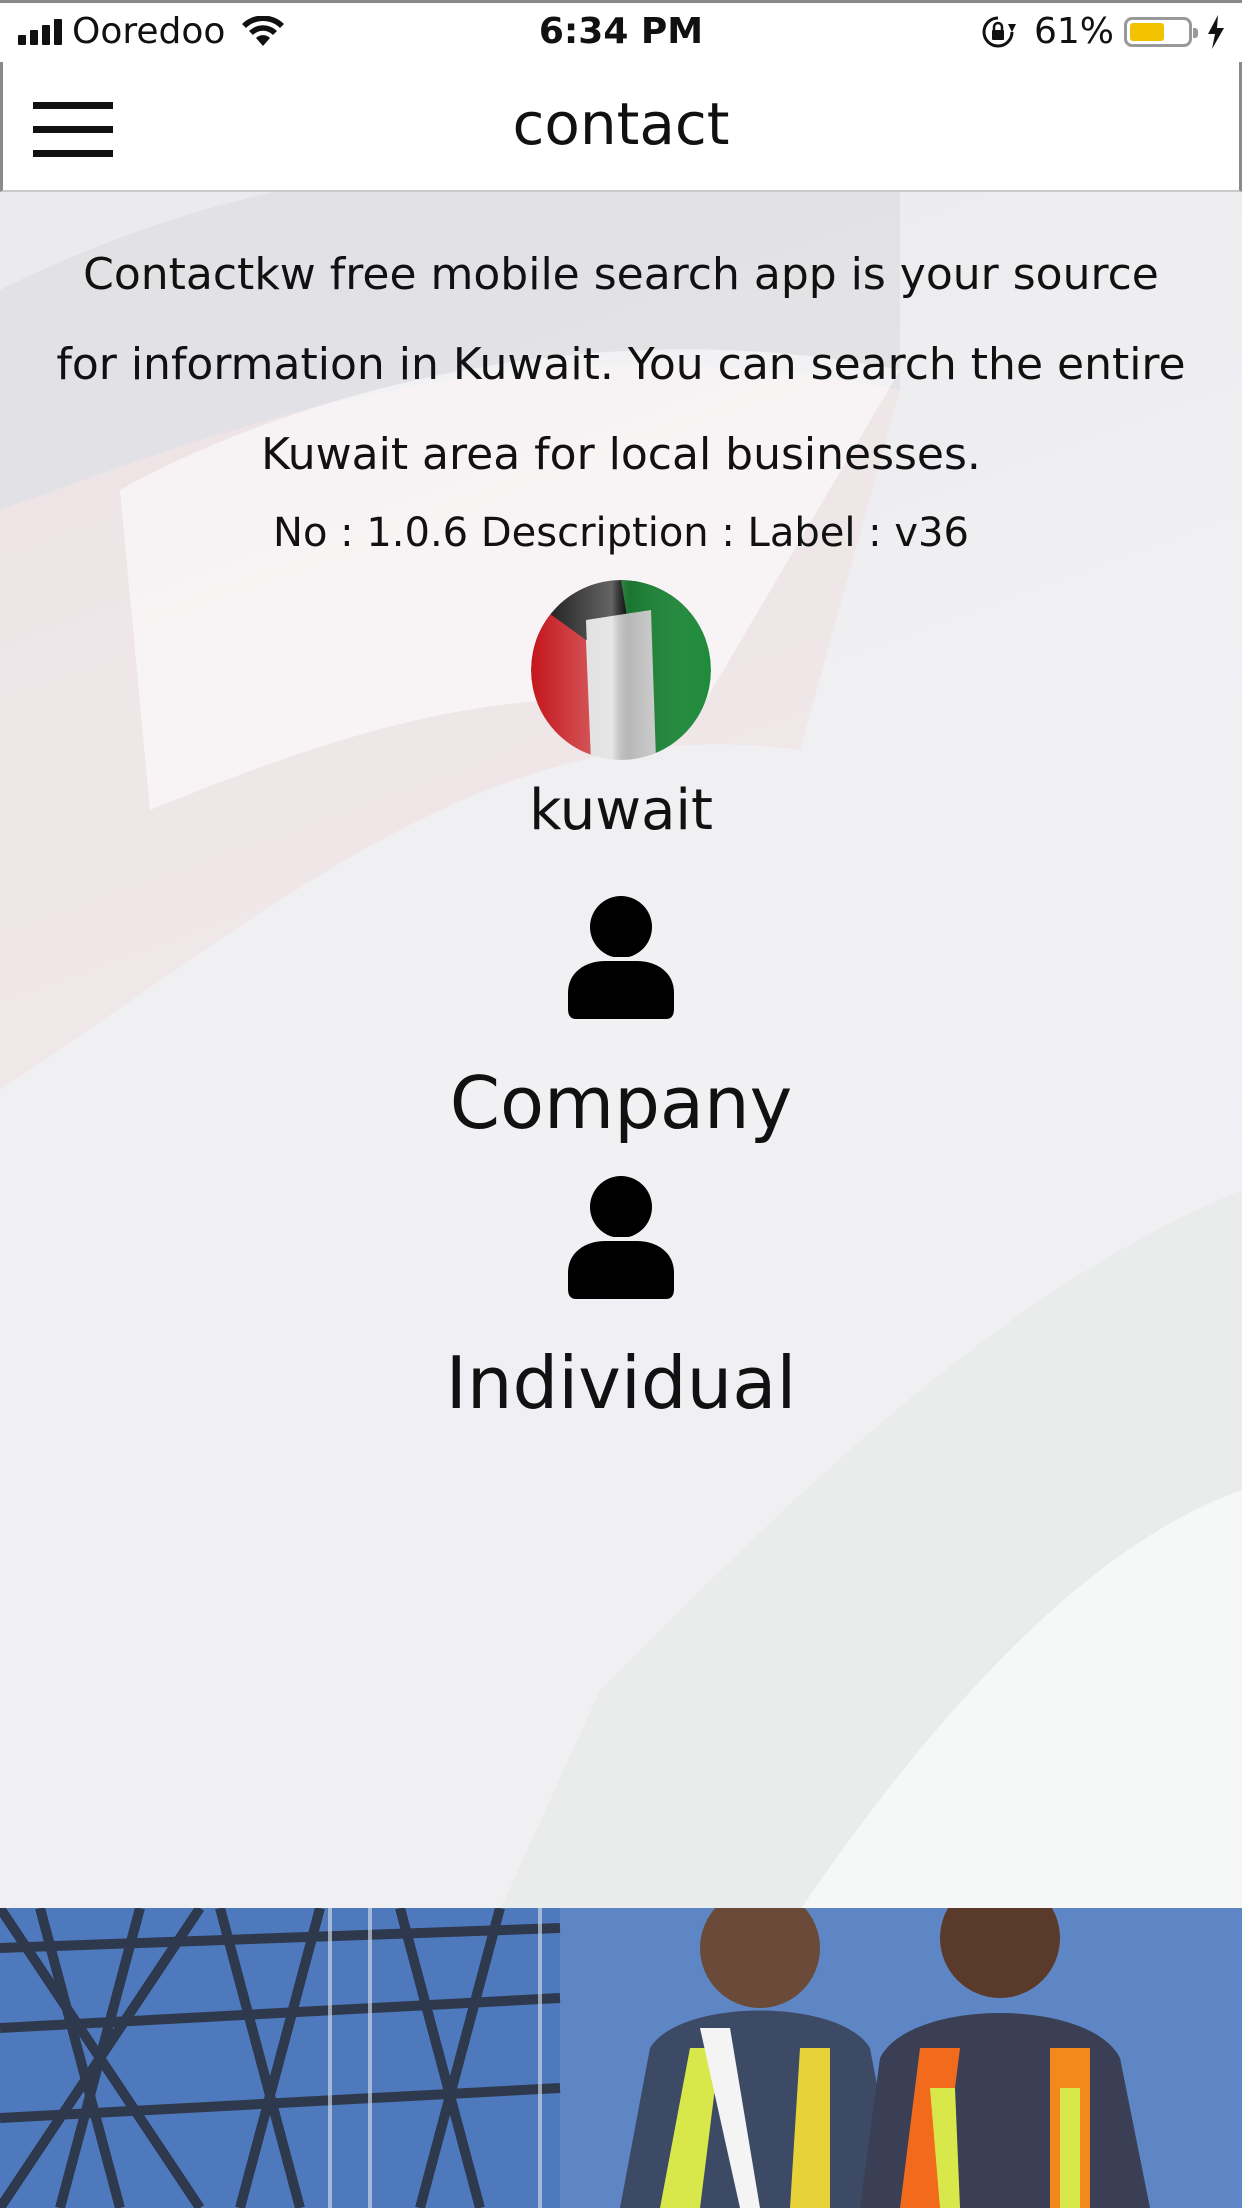 This screenshot has height=2208, width=1242. What do you see at coordinates (1195, 32) in the screenshot?
I see `battery-nub` at bounding box center [1195, 32].